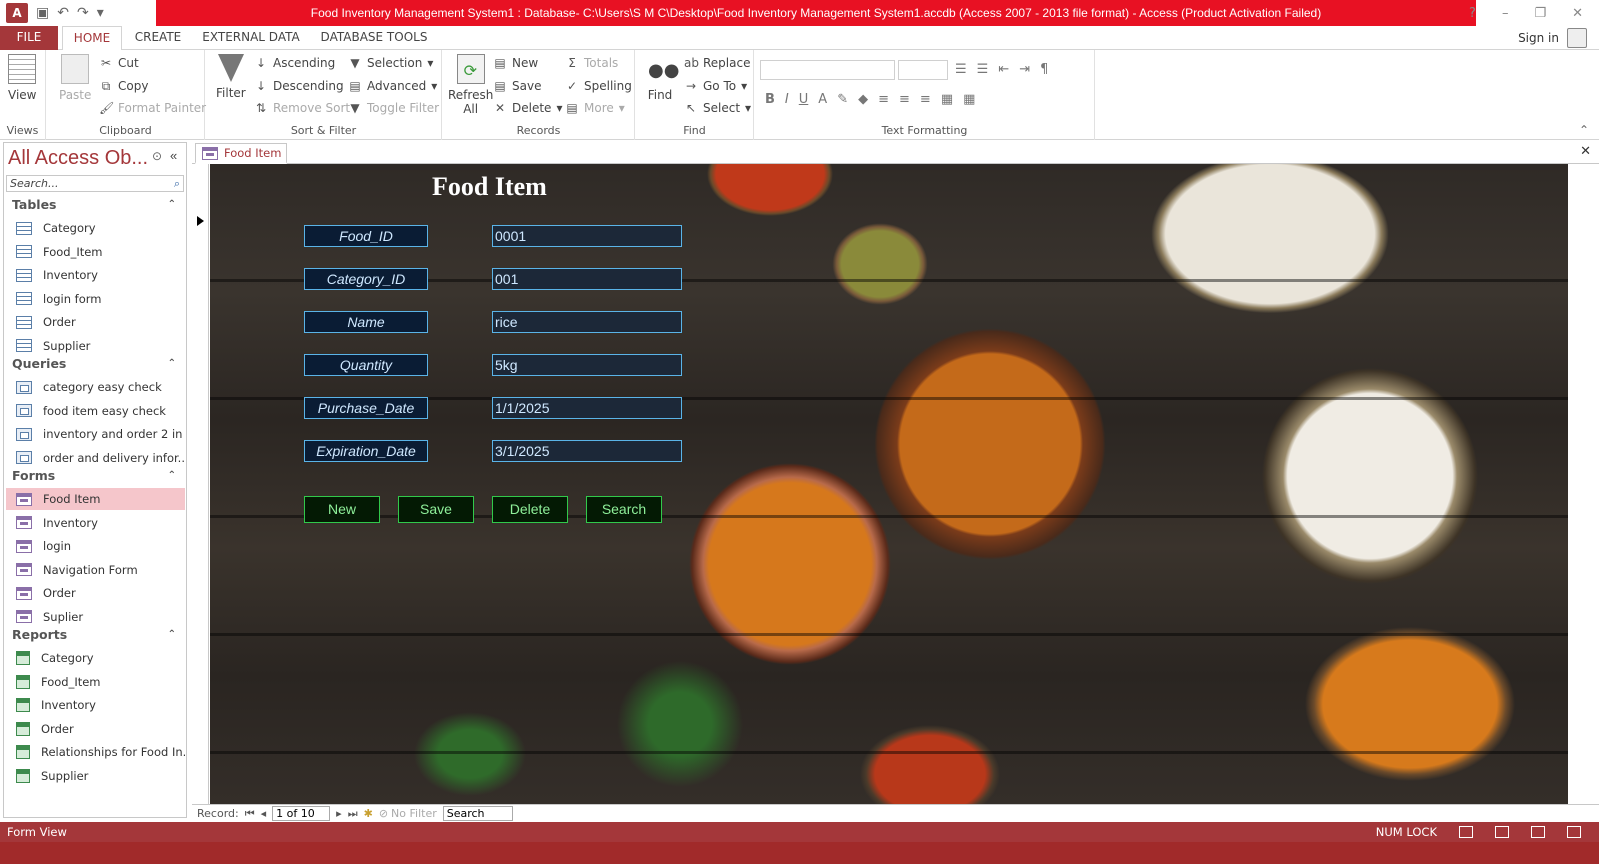 The image size is (1599, 864). What do you see at coordinates (29, 38) in the screenshot?
I see `tab-file: FILE` at bounding box center [29, 38].